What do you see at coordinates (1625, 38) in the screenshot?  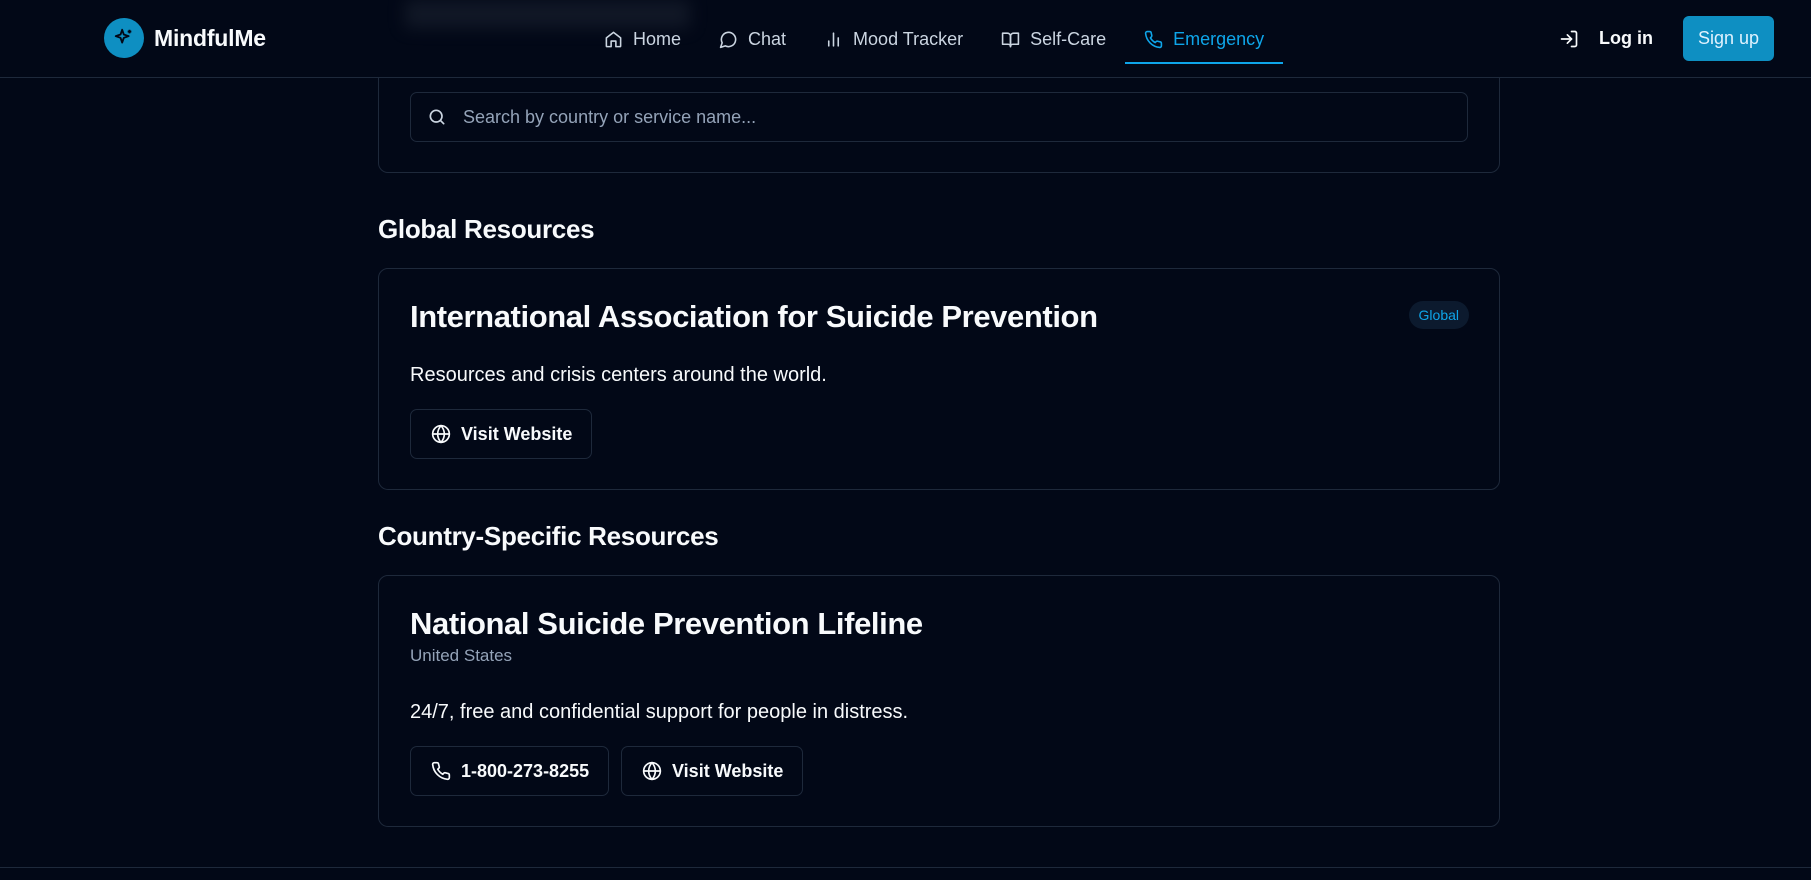 I see `login-label: Log in` at bounding box center [1625, 38].